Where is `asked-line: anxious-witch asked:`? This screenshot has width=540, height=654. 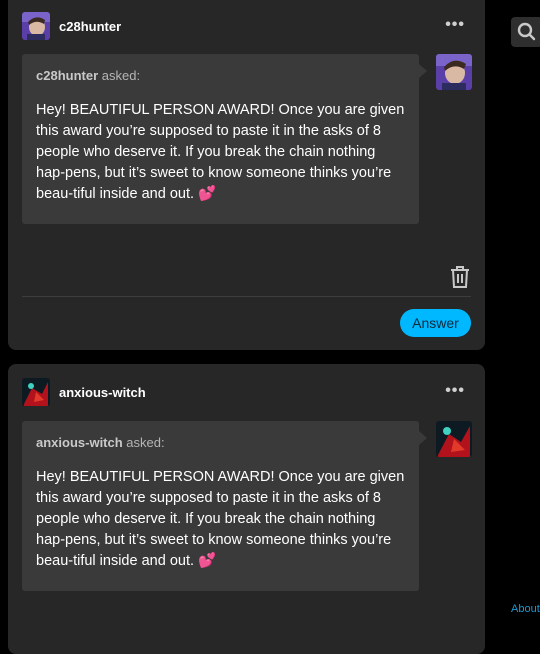 asked-line: anxious-witch asked: is located at coordinates (100, 442).